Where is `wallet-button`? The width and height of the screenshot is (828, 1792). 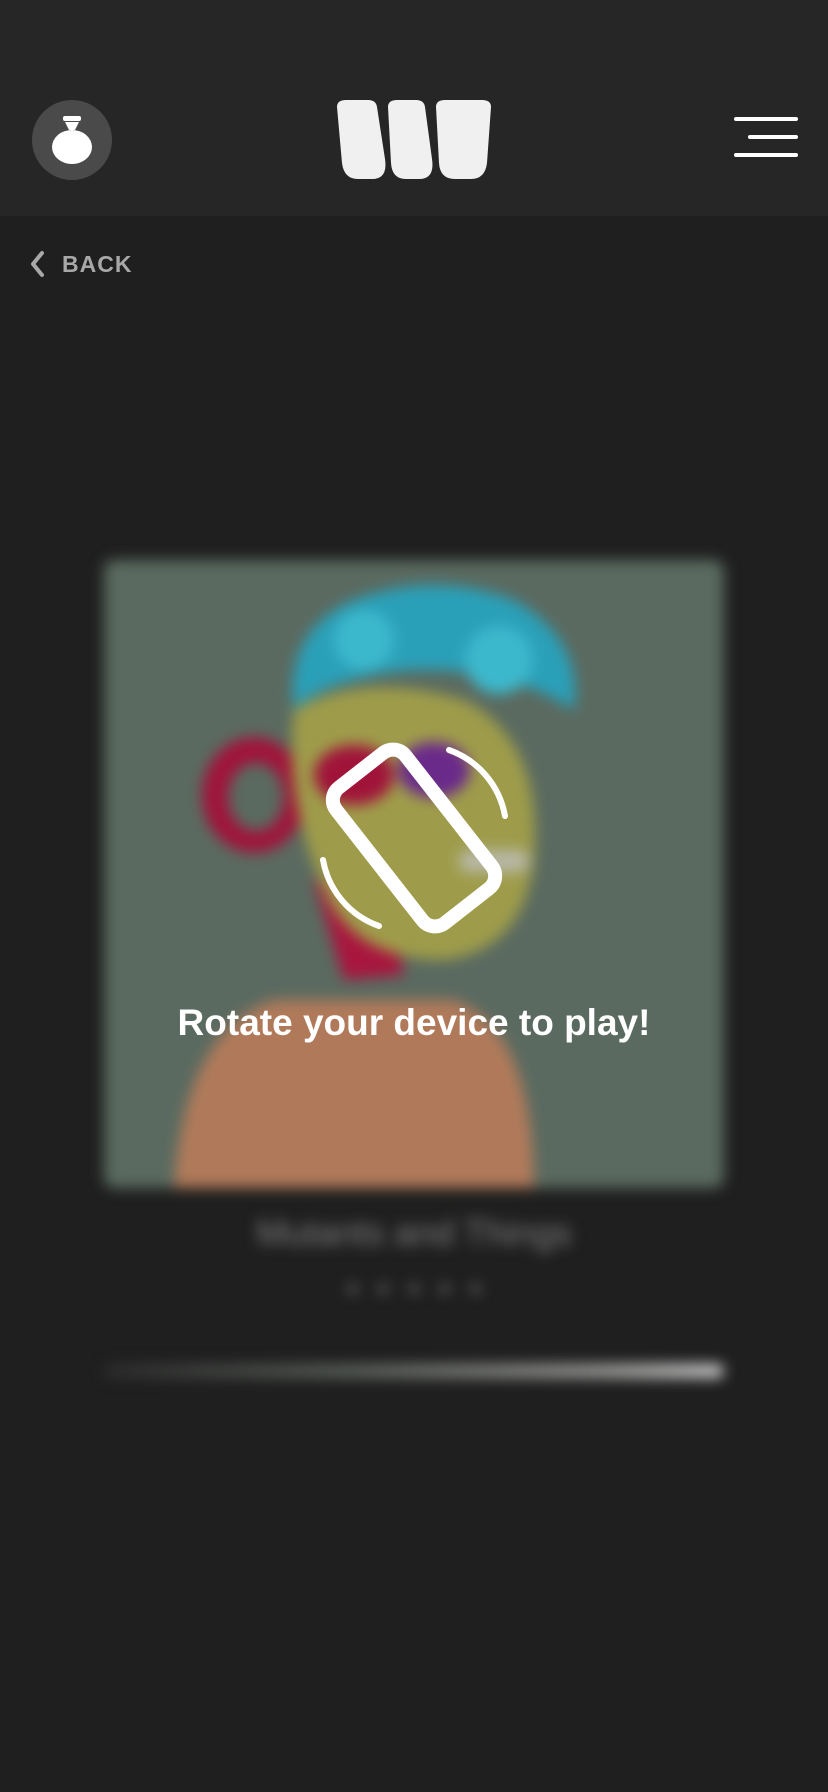
wallet-button is located at coordinates (72, 140).